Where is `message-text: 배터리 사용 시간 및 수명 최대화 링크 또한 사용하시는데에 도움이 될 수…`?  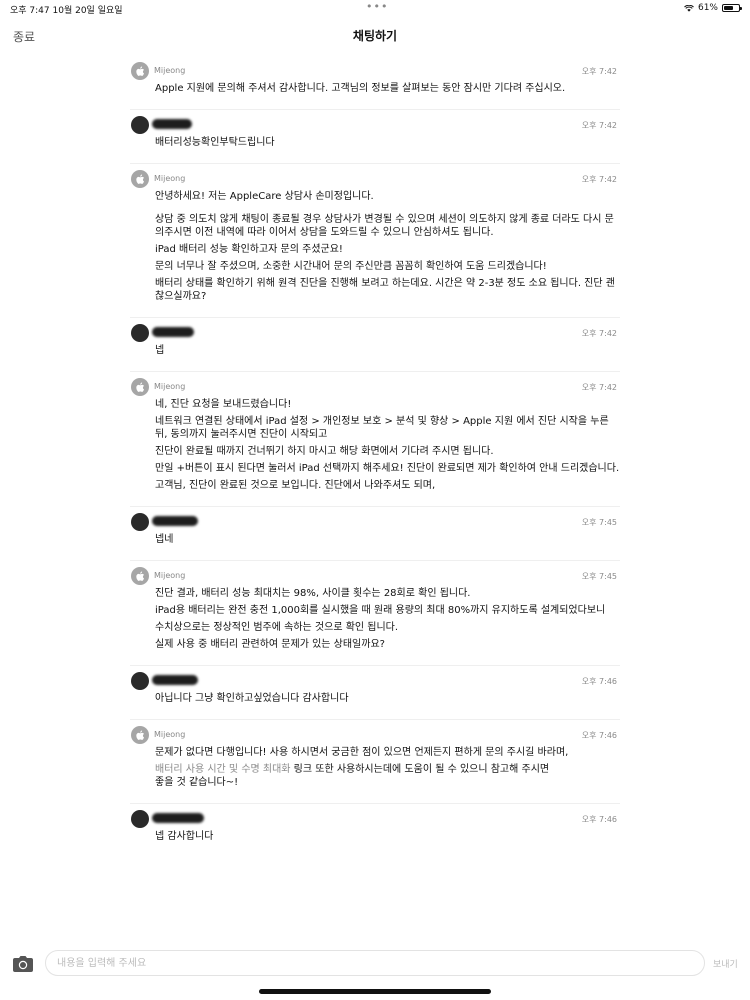
message-text: 배터리 사용 시간 및 수명 최대화 링크 또한 사용하시는데에 도움이 될 수… is located at coordinates (387, 769).